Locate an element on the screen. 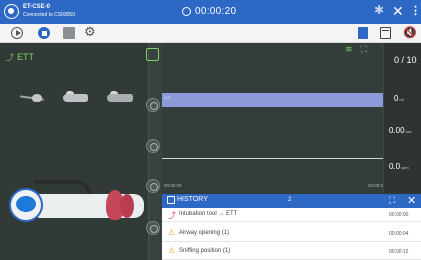 Image resolution: width=421 pixels, height=260 pixels. time-unit: sec is located at coordinates (408, 131).